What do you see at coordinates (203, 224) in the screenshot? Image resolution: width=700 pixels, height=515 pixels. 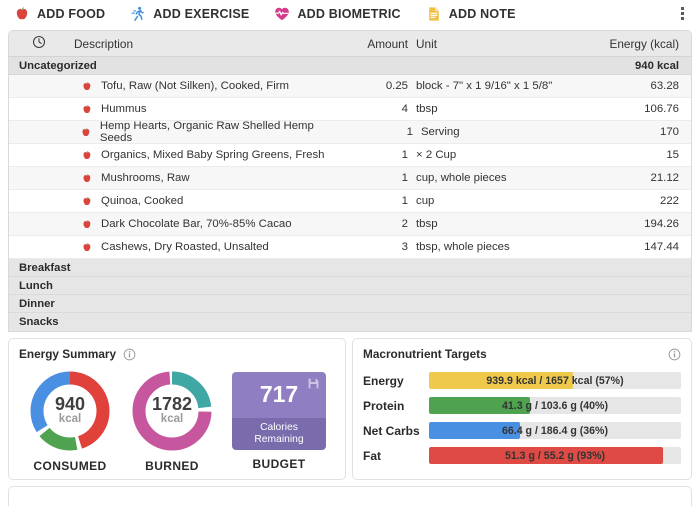 I see `row-description-cell: Dark Chocolate Bar, 70%-85% Cacao` at bounding box center [203, 224].